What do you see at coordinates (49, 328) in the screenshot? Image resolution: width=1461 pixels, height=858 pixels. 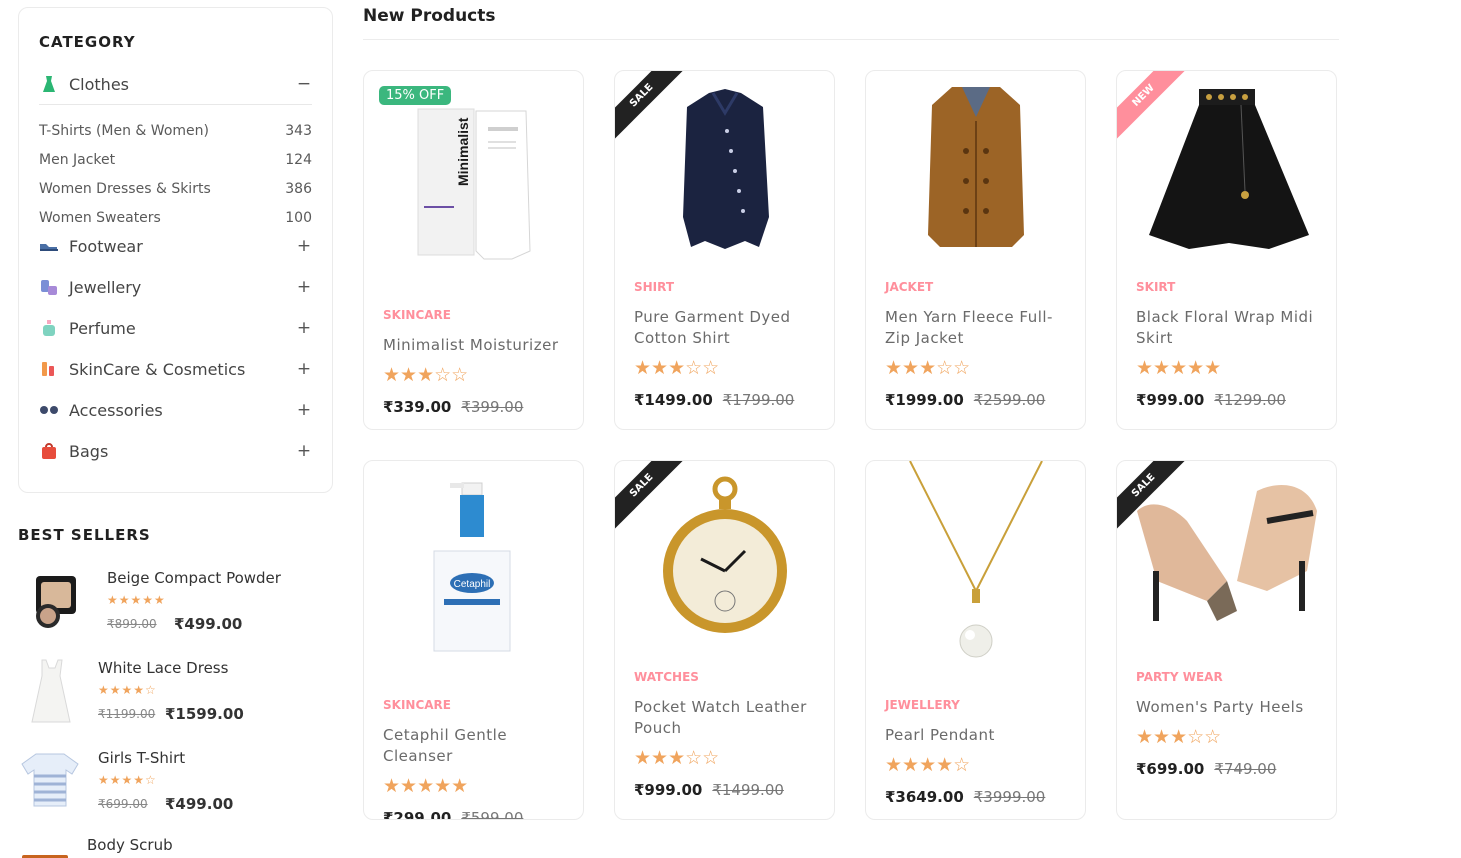 I see `perfume-icon` at bounding box center [49, 328].